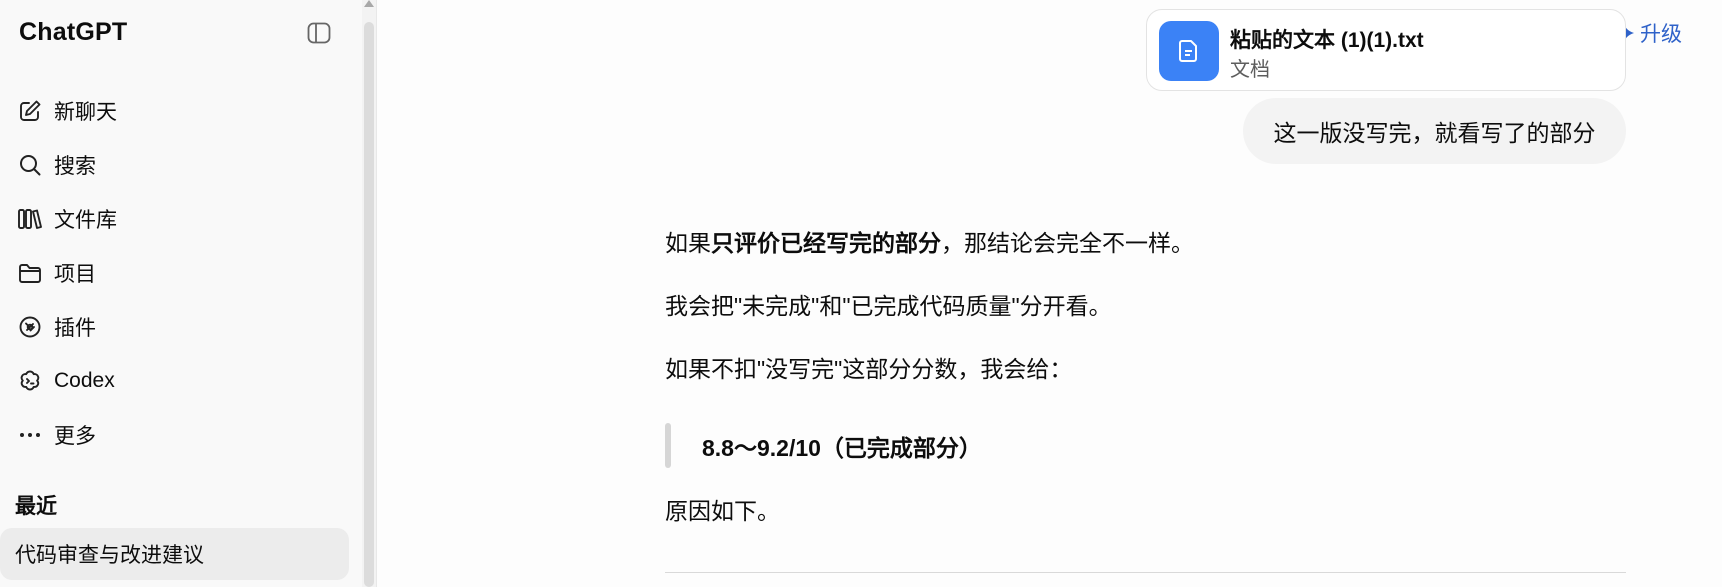  Describe the element at coordinates (181, 165) in the screenshot. I see `sidebar-item-search: 搜索` at that location.